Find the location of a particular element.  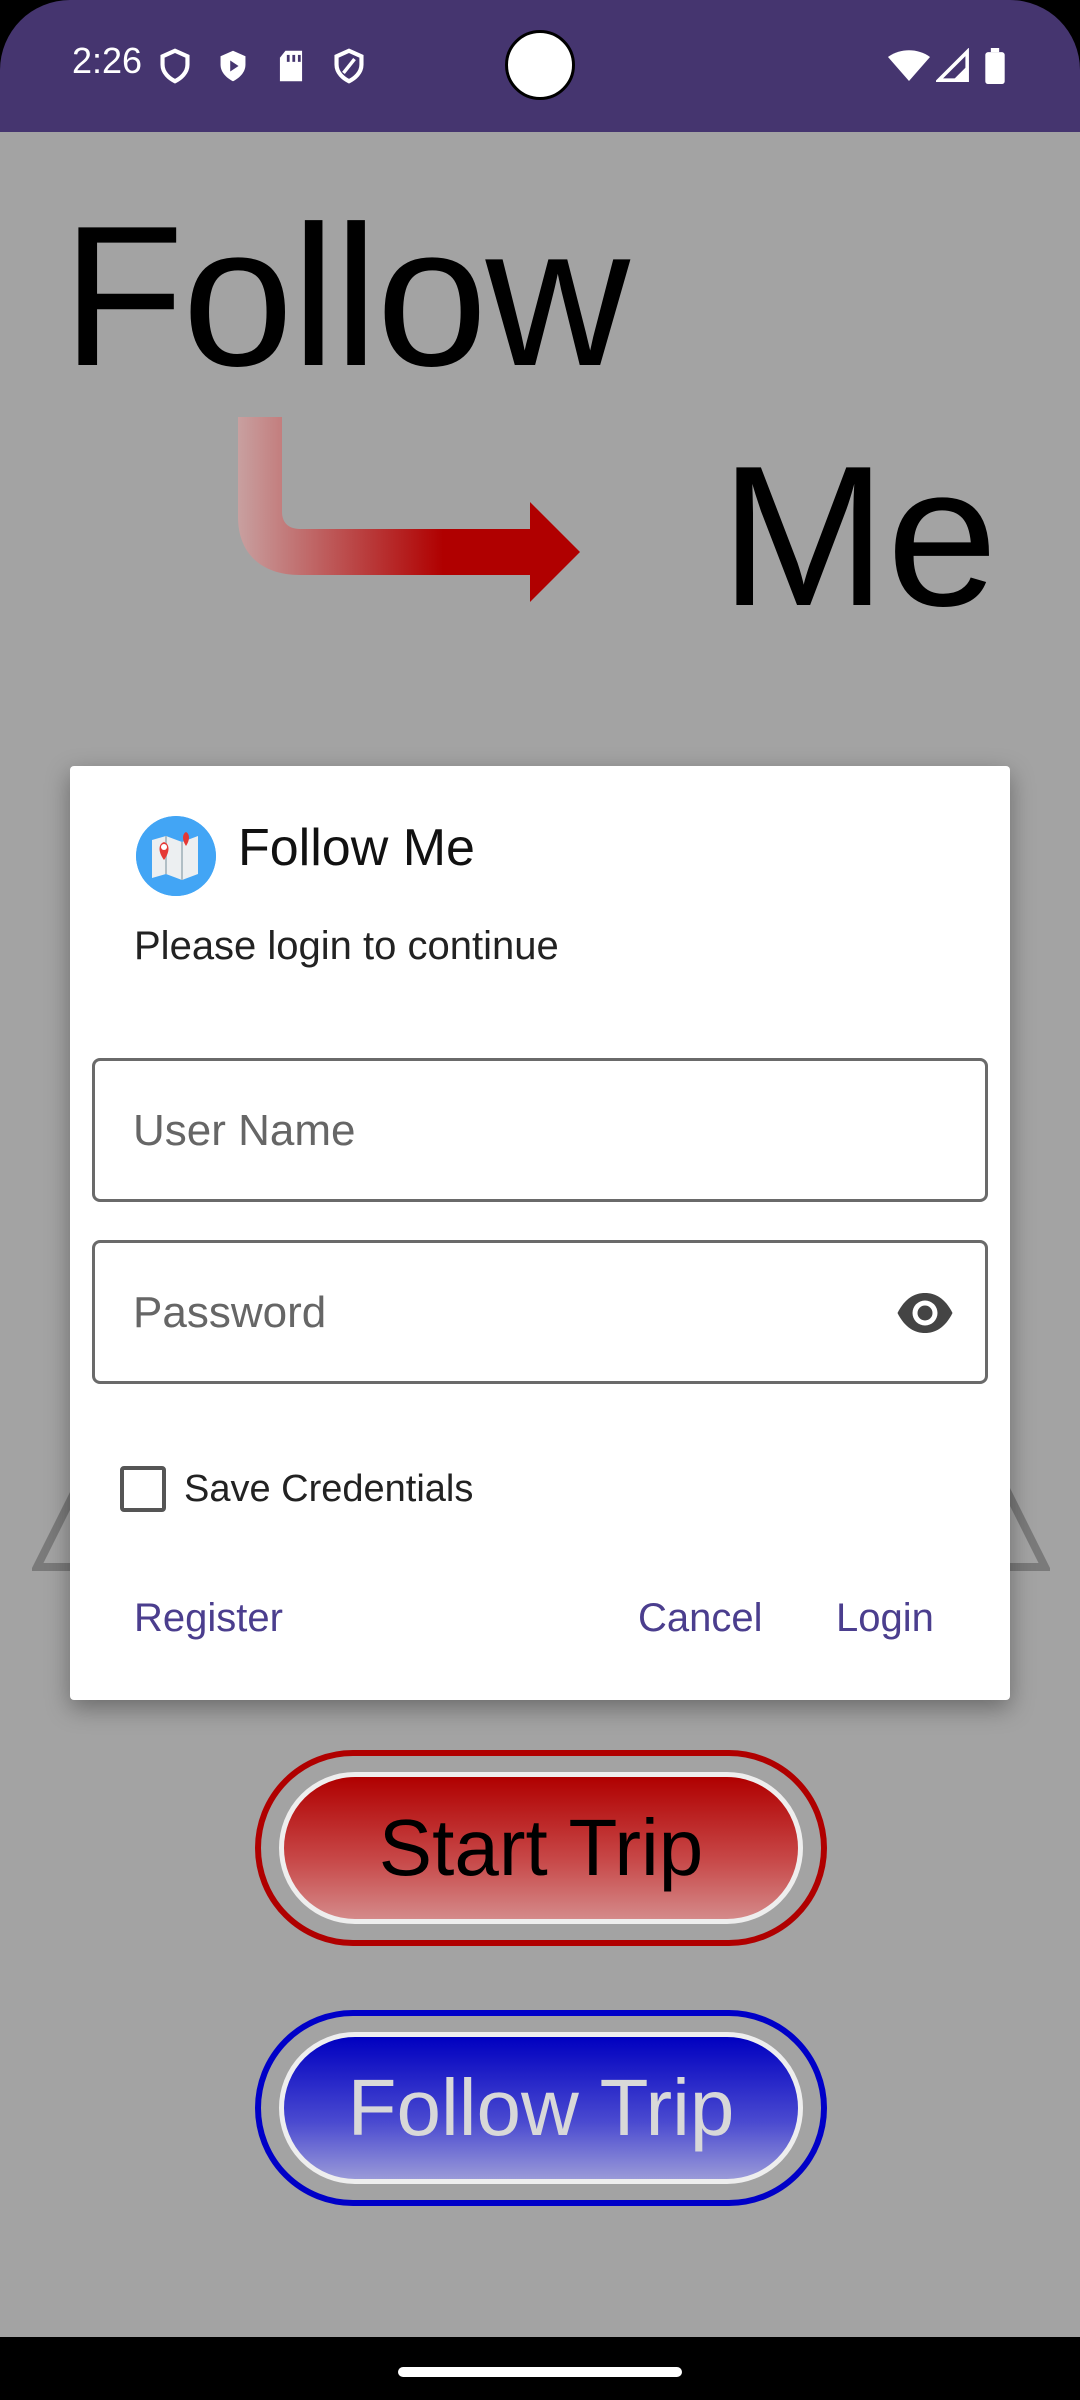

cancel-button: Cancel is located at coordinates (700, 1618).